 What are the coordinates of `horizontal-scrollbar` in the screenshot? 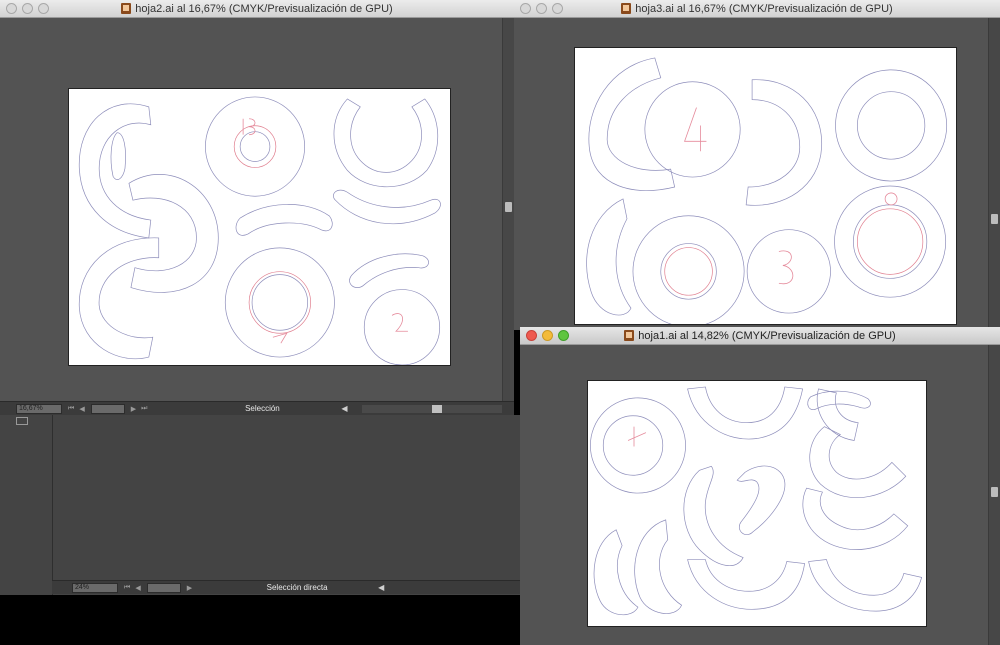 It's located at (431, 408).